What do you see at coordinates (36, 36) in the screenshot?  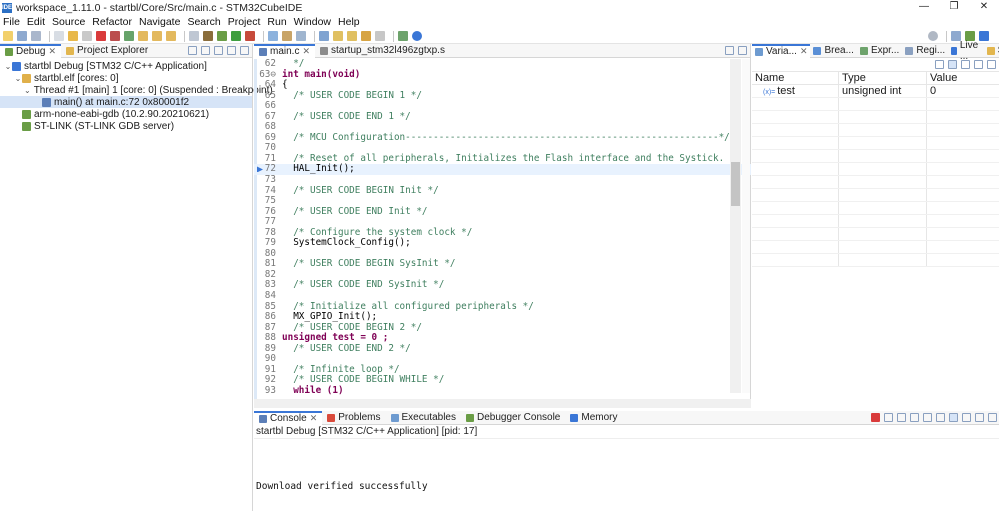 I see `save-all-icon` at bounding box center [36, 36].